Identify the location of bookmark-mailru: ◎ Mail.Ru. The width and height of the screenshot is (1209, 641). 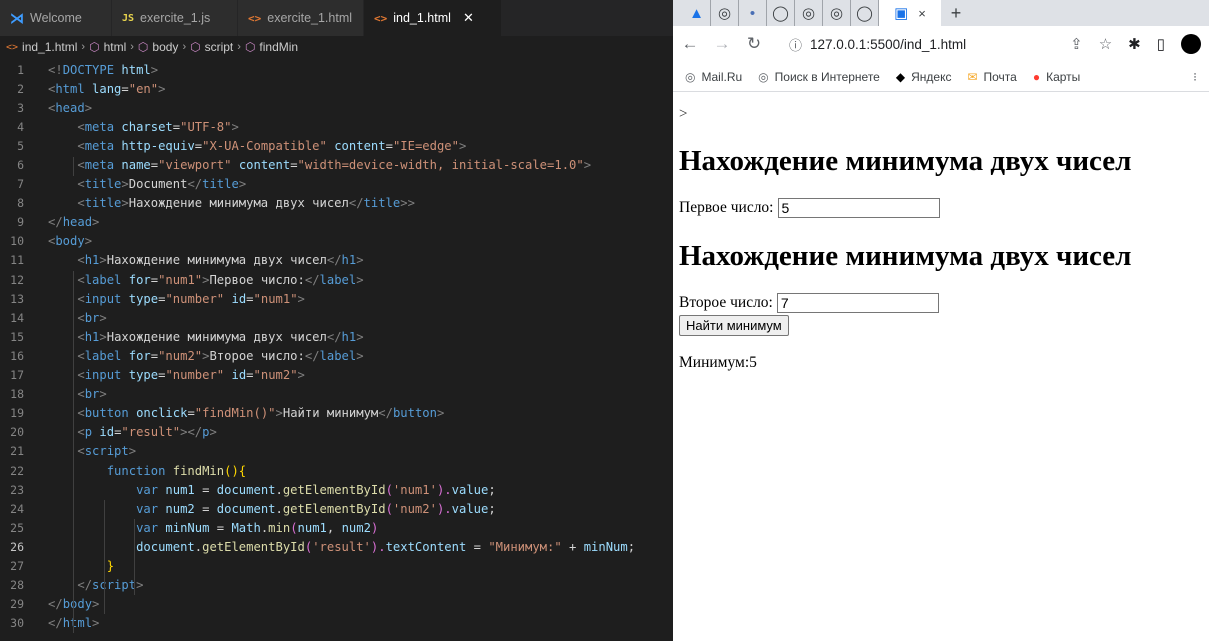
(713, 77).